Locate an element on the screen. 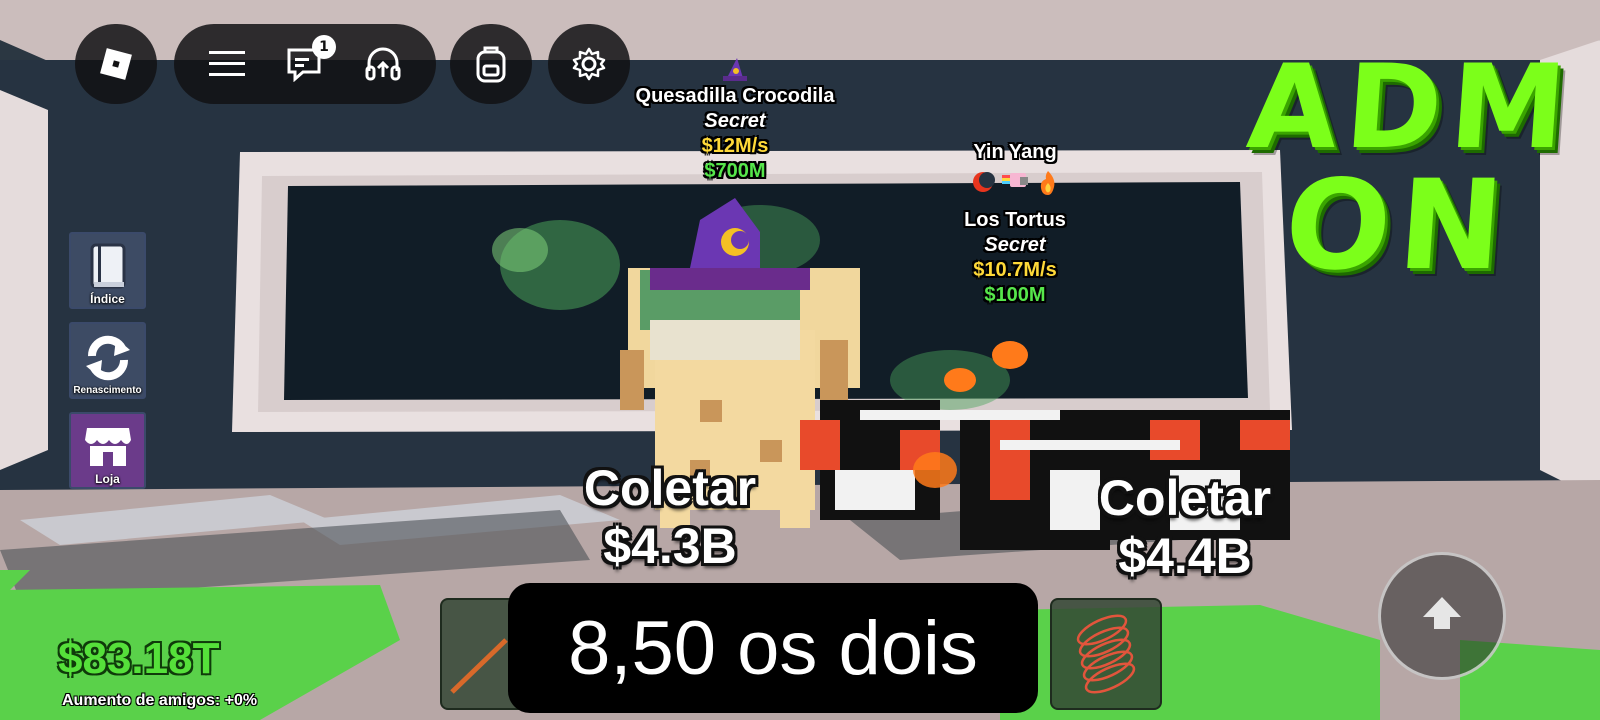 The image size is (1600, 720). coil-spring-icon is located at coordinates (1106, 654).